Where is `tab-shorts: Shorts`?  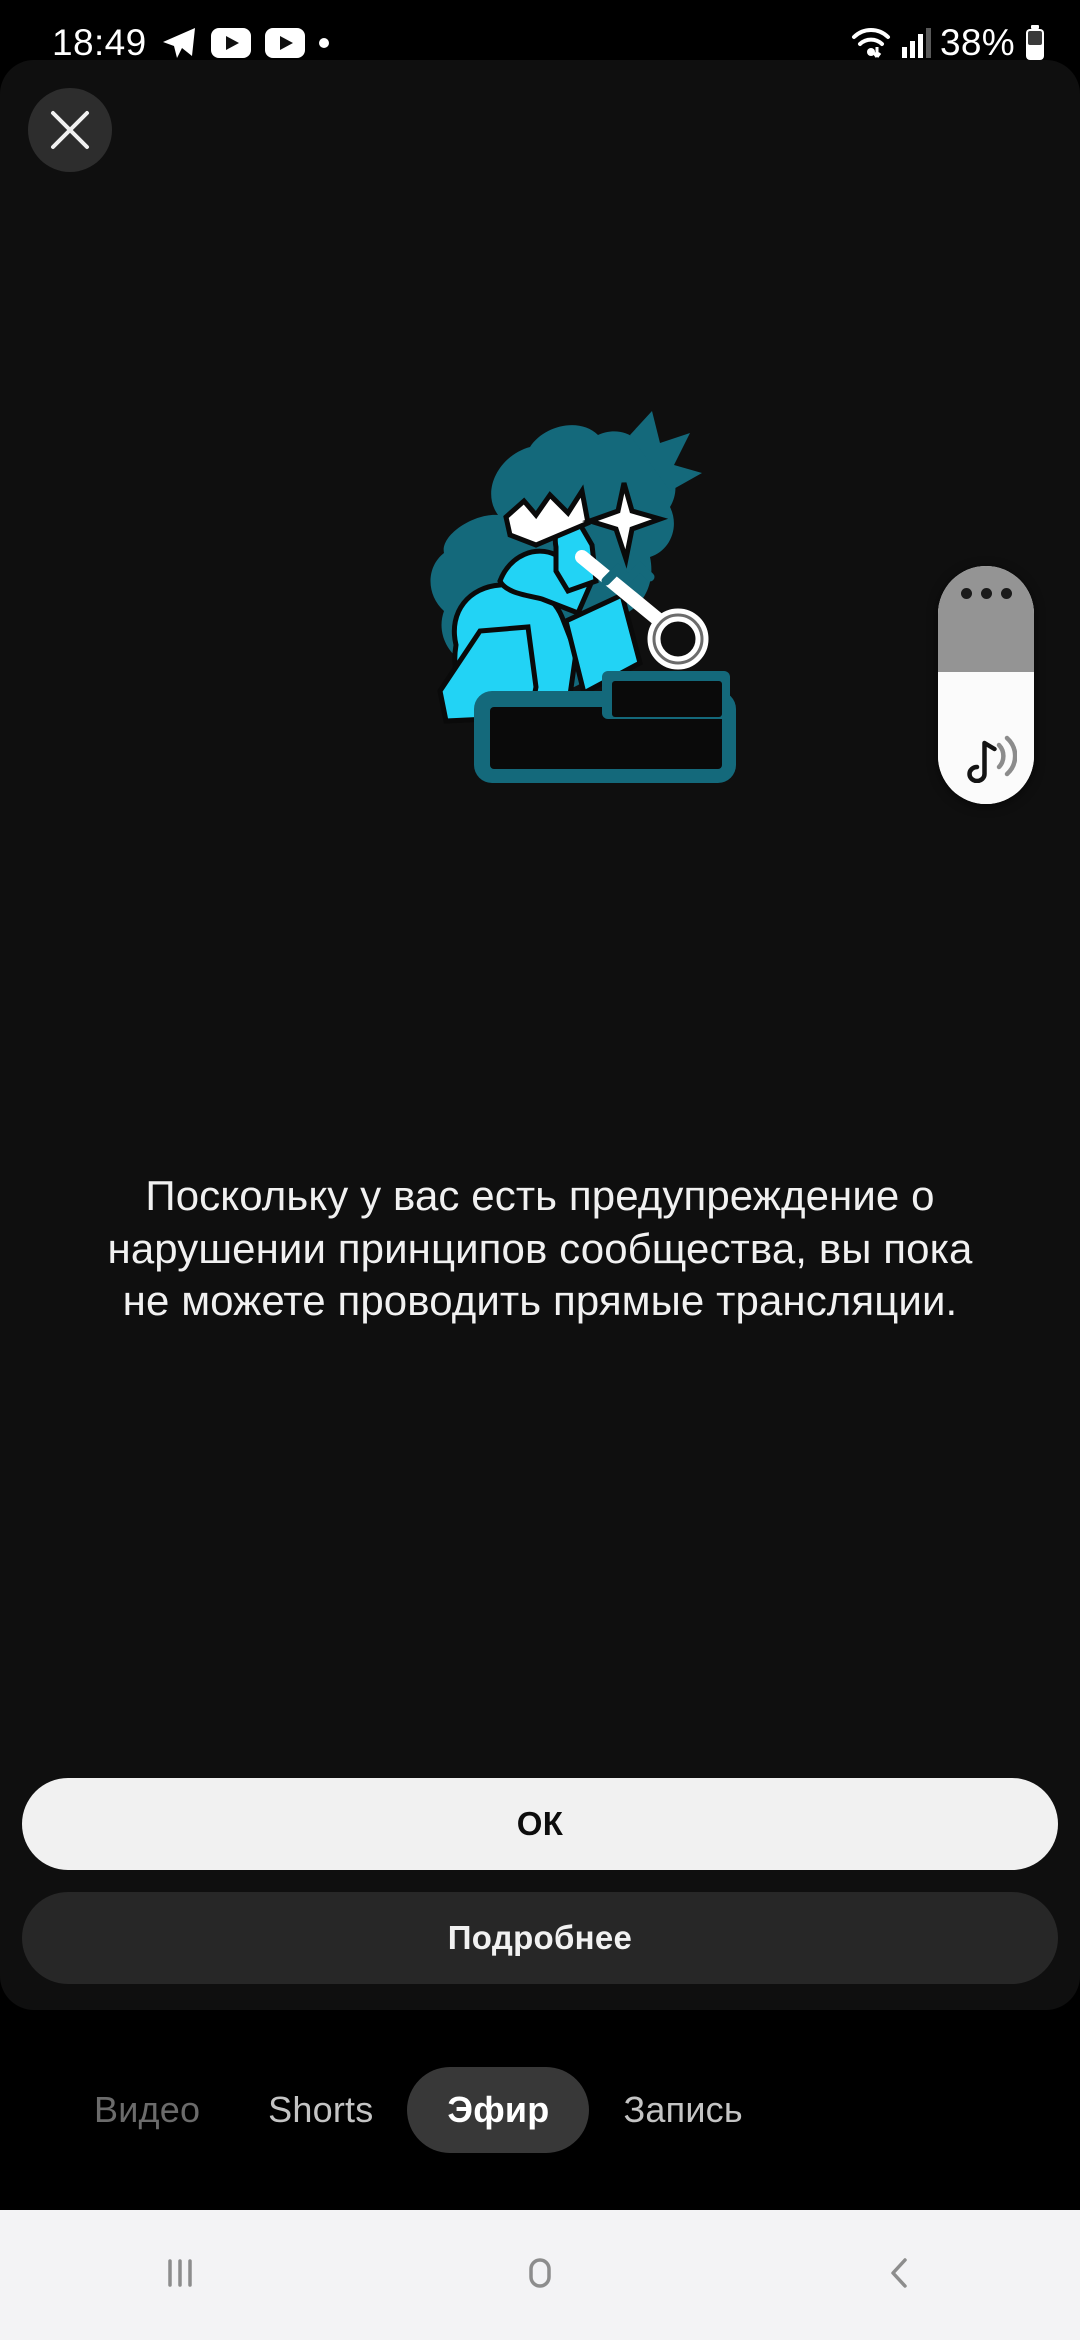
tab-shorts: Shorts is located at coordinates (320, 2110).